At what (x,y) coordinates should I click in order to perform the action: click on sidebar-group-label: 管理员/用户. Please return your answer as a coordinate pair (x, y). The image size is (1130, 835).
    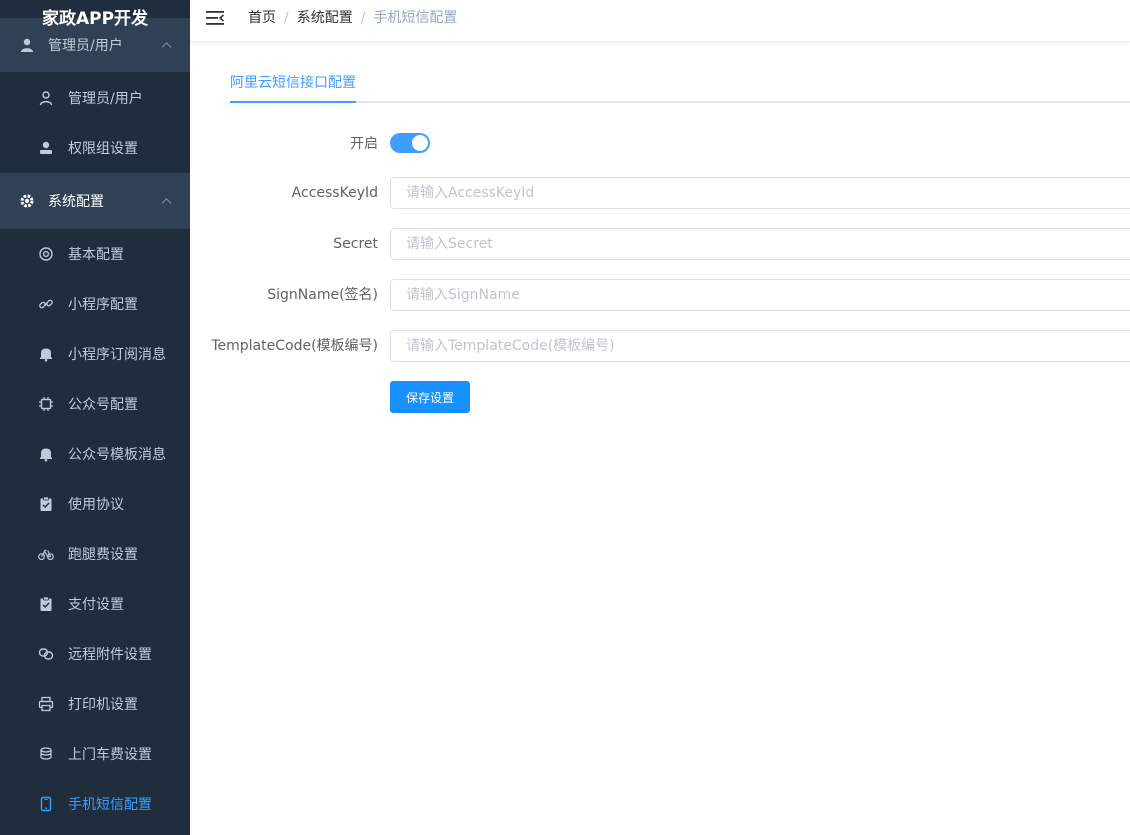
    Looking at the image, I should click on (85, 46).